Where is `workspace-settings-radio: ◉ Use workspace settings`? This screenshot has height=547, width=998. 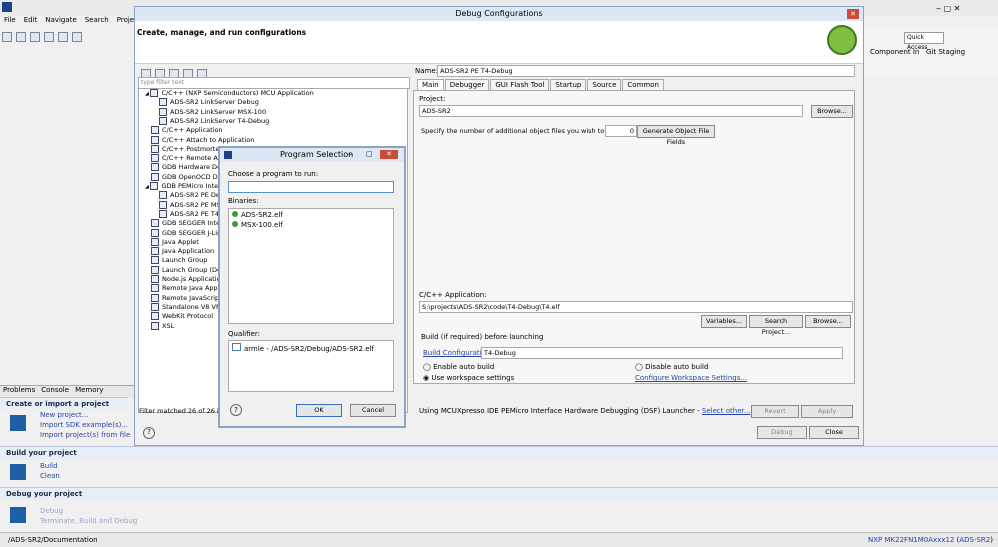
workspace-settings-radio: ◉ Use workspace settings is located at coordinates (468, 378).